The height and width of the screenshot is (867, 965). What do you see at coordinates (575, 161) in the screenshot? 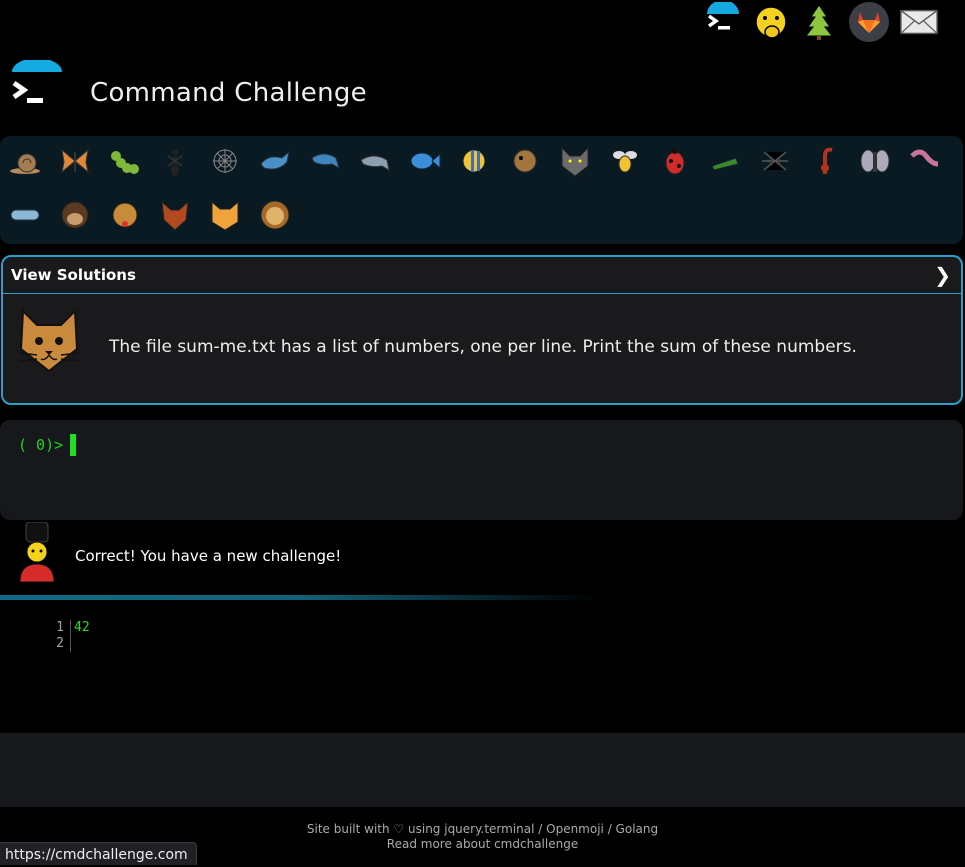
I see `wolf-icon` at bounding box center [575, 161].